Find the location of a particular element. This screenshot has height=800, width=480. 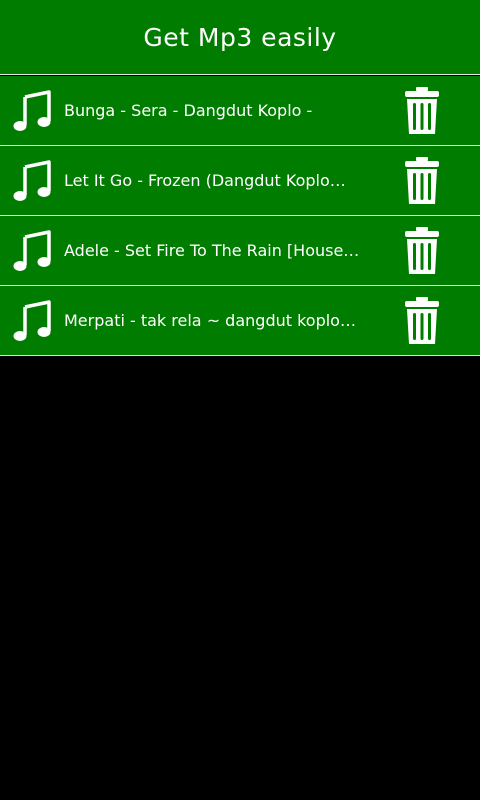

song-title: Bunga - Sera - Dangdut Koplo - is located at coordinates (188, 110).